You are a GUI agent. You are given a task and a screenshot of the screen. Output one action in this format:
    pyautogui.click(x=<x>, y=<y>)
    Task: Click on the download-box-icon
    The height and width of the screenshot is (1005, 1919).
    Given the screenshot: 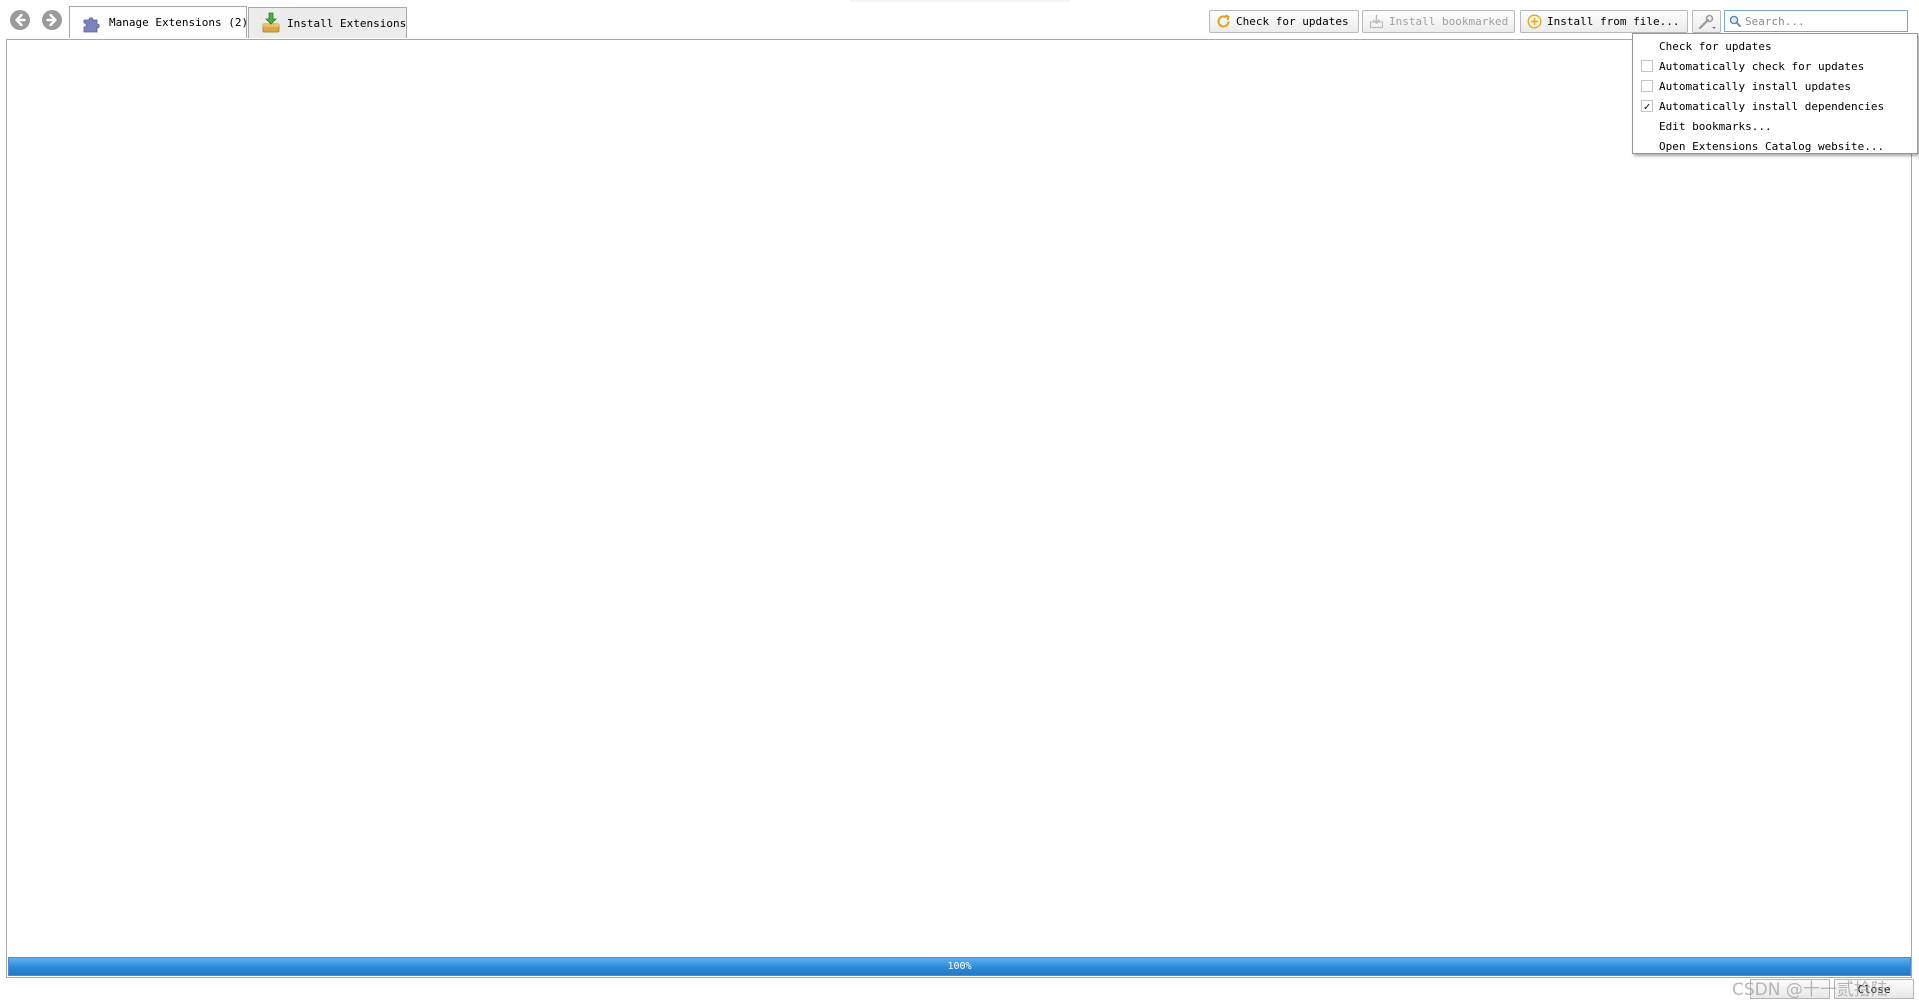 What is the action you would take?
    pyautogui.click(x=271, y=23)
    